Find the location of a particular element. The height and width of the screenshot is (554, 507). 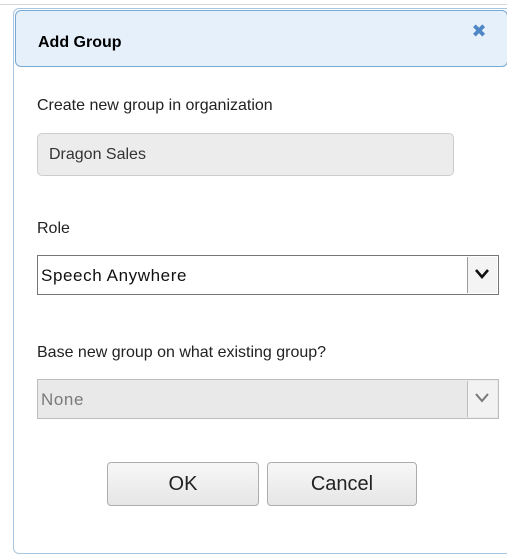

base-group-select: None is located at coordinates (268, 399).